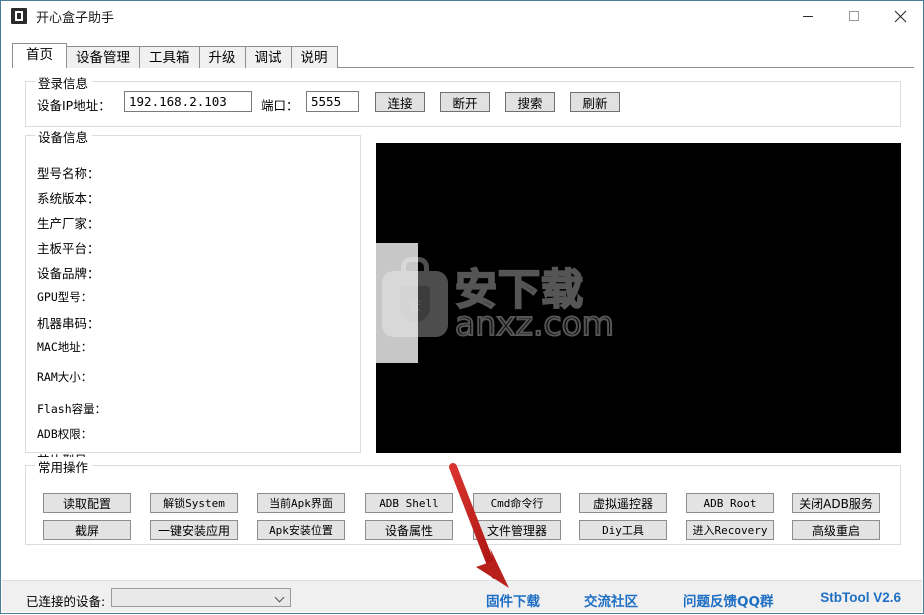 The width and height of the screenshot is (924, 615). I want to click on disconnect-button: 断开, so click(465, 102).